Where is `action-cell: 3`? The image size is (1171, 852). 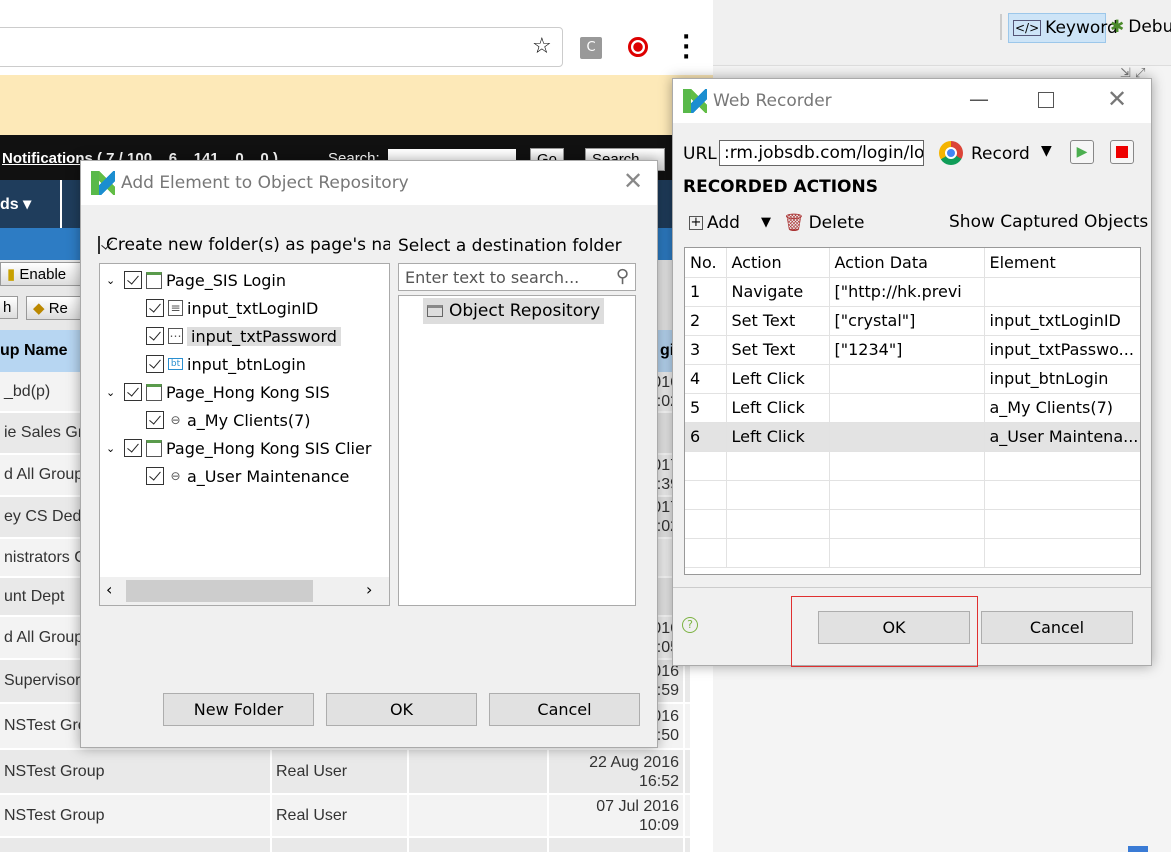 action-cell: 3 is located at coordinates (706, 350).